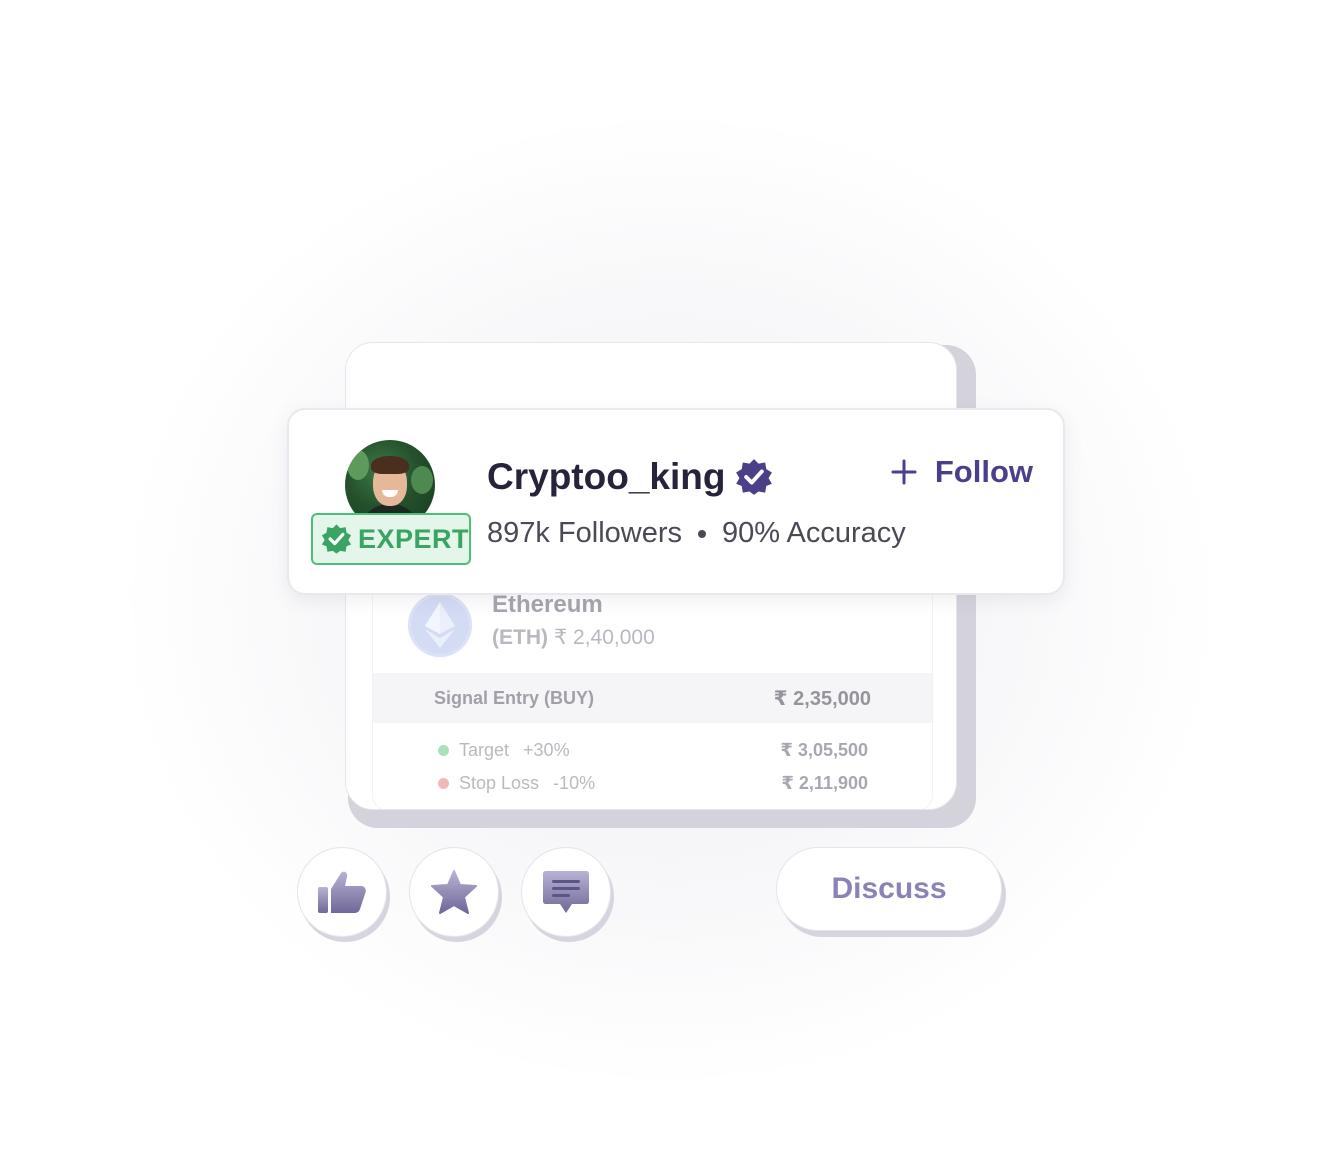 The image size is (1322, 1176). Describe the element at coordinates (514, 697) in the screenshot. I see `signal-entry-label: Signal Entry (BUY)` at that location.